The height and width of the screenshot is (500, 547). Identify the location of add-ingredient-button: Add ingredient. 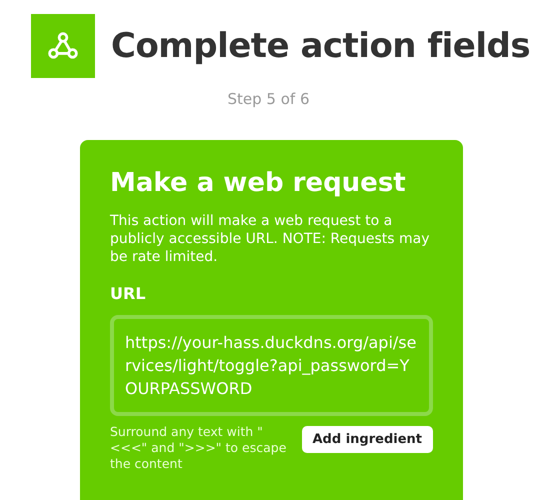
(367, 439).